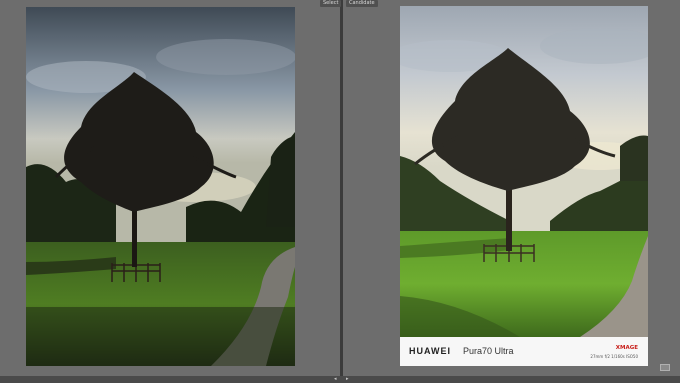 The width and height of the screenshot is (680, 383). Describe the element at coordinates (348, 379) in the screenshot. I see `scroll-right-icon: ▸` at that location.